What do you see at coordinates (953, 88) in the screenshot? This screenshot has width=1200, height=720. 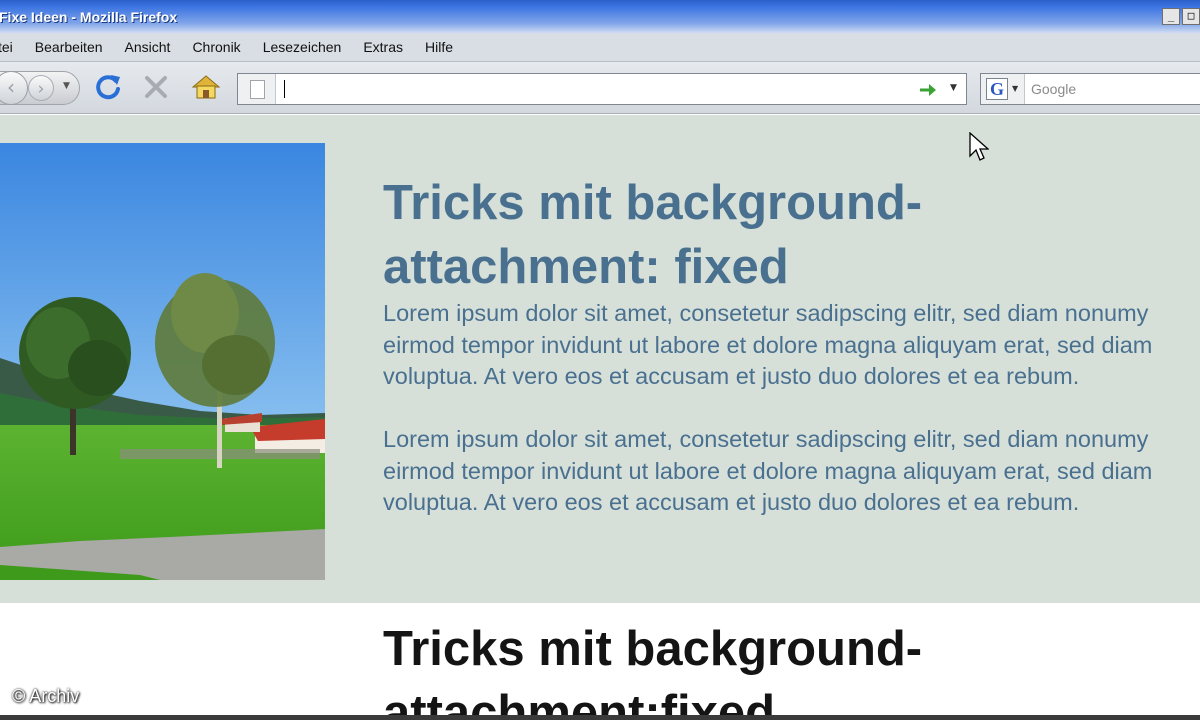 I see `url-dropdown-icon: ▼` at bounding box center [953, 88].